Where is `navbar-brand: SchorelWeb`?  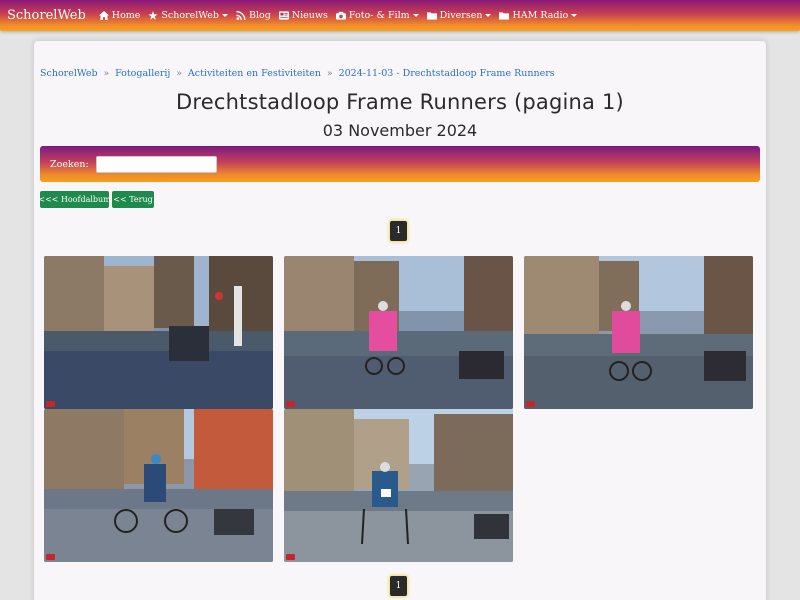
navbar-brand: SchorelWeb is located at coordinates (46, 15).